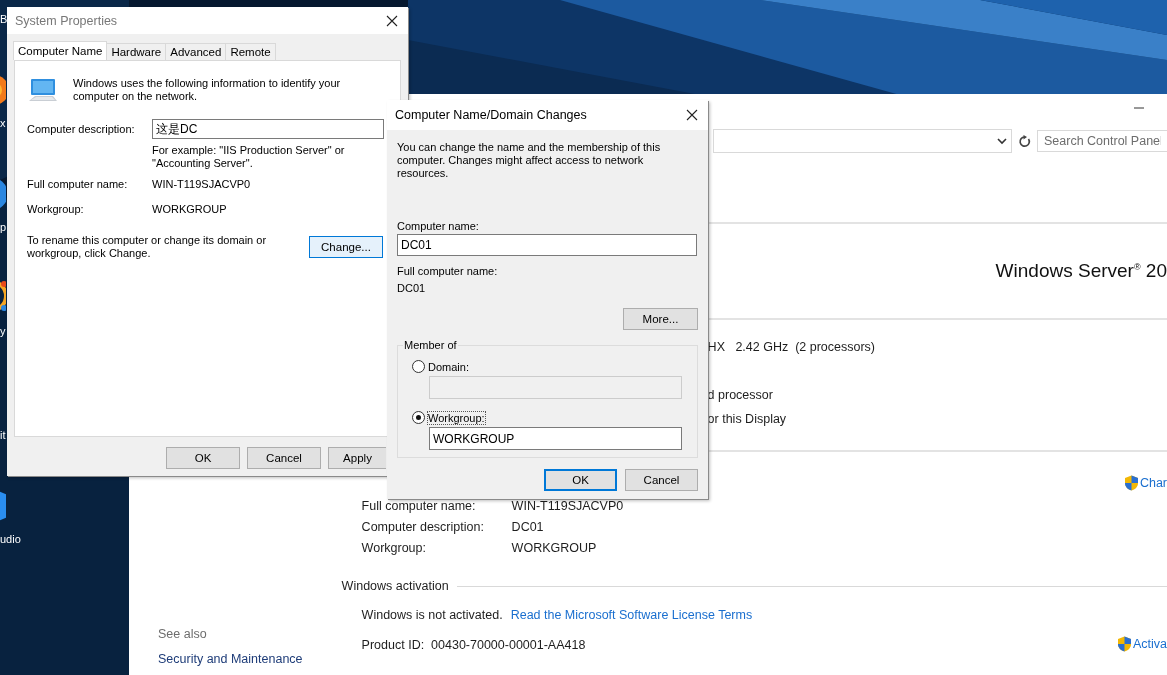 Image resolution: width=1167 pixels, height=675 pixels. I want to click on section-heading: See also, so click(183, 634).